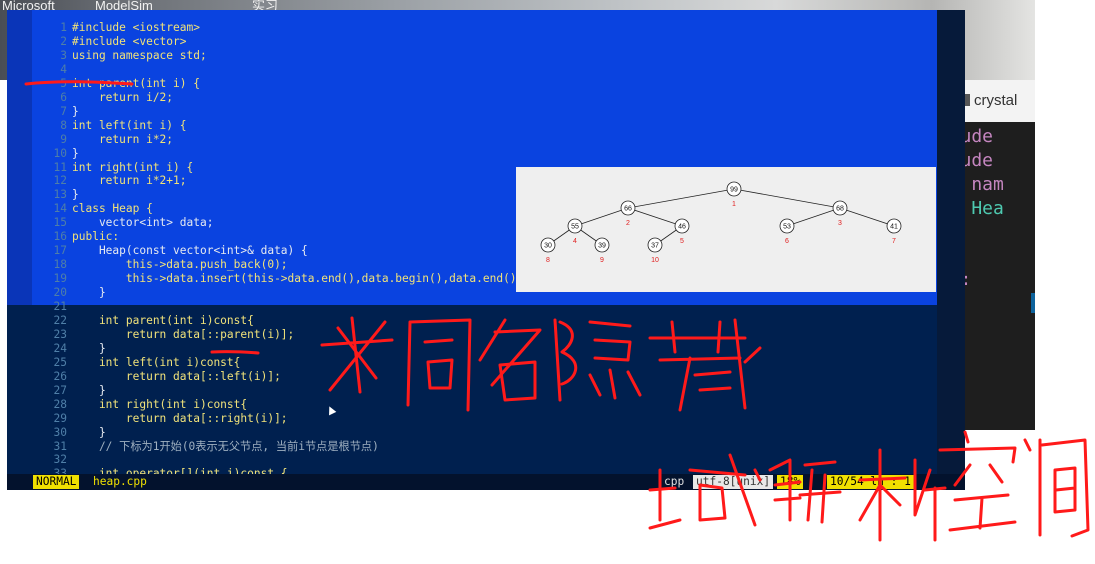 This screenshot has height=564, width=1095. Describe the element at coordinates (805, 491) in the screenshot. I see `char-jie` at that location.